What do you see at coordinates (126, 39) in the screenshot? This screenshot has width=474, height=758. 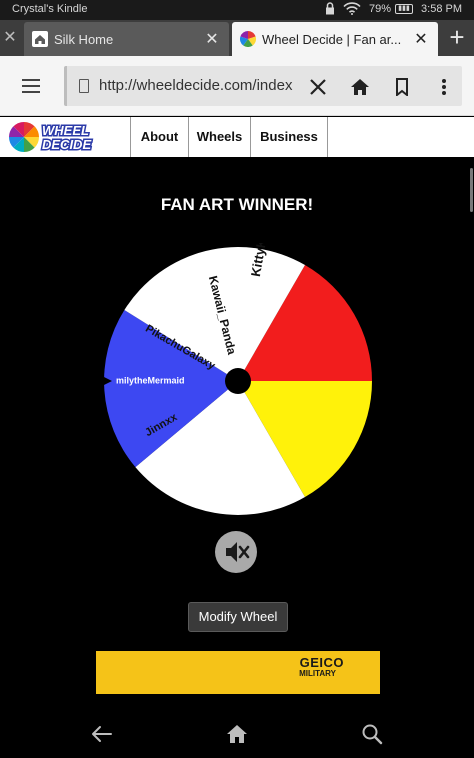 I see `tab-silk-home: Silk Home ✕` at bounding box center [126, 39].